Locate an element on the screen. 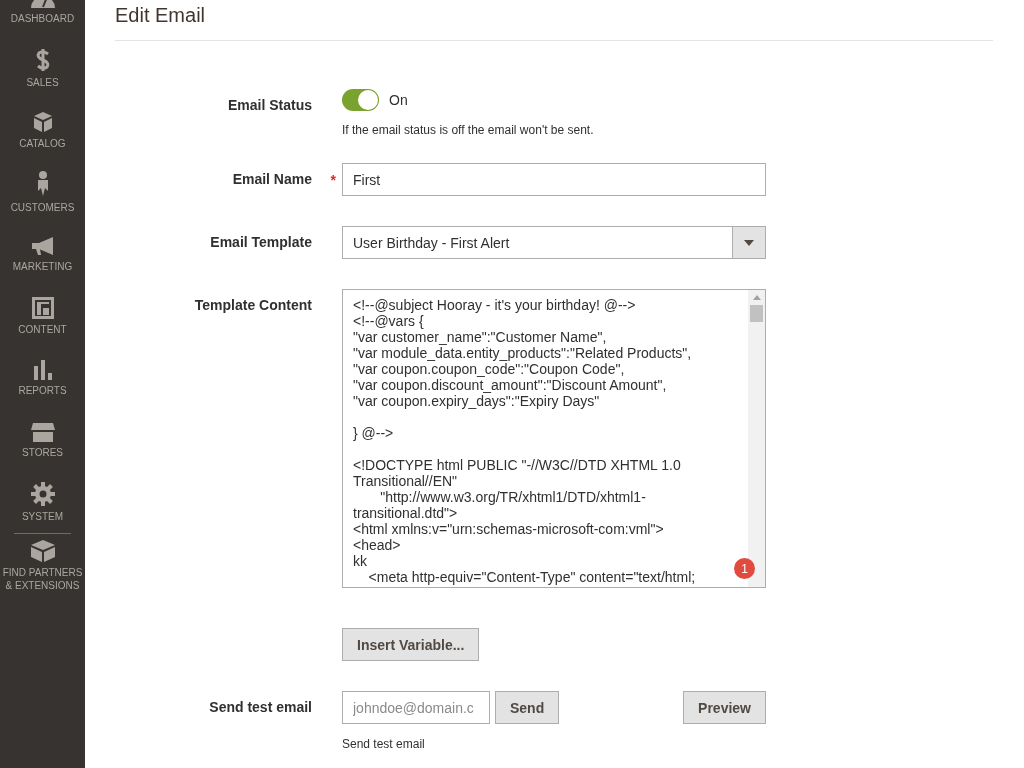 The image size is (1024, 768). caret-icon is located at coordinates (749, 242).